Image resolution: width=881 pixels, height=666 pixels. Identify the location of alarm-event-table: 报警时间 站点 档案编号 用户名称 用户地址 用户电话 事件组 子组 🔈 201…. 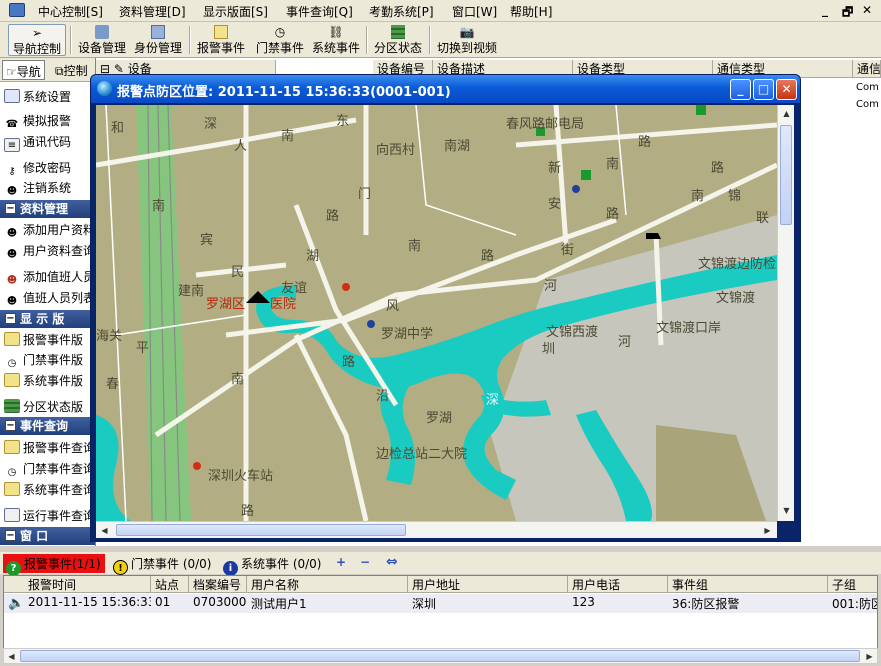
(440, 614).